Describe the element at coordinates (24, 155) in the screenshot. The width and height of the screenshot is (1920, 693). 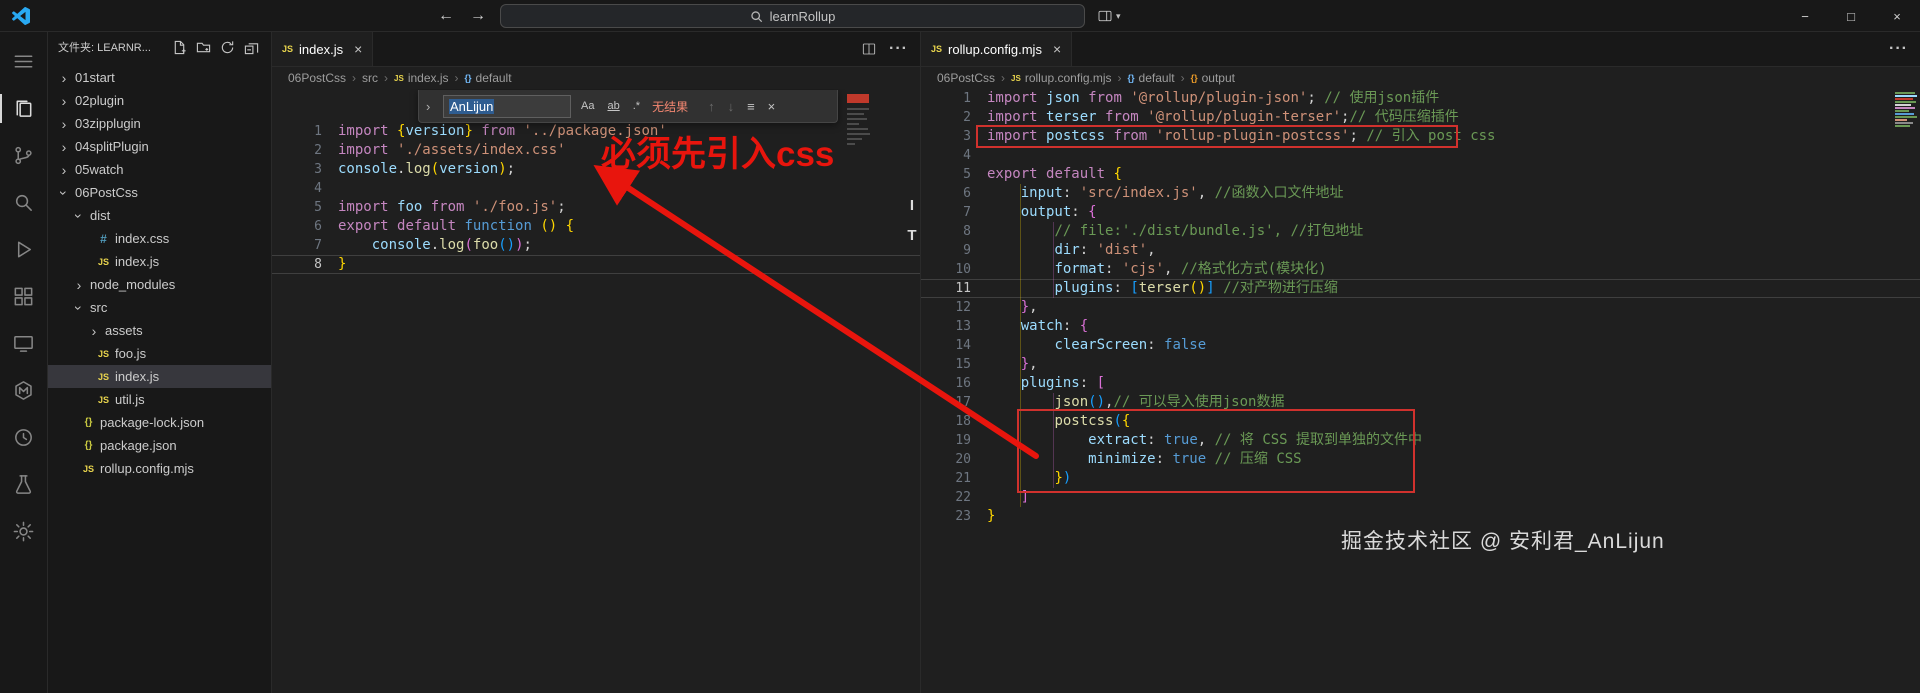
I see `source-control-icon` at that location.